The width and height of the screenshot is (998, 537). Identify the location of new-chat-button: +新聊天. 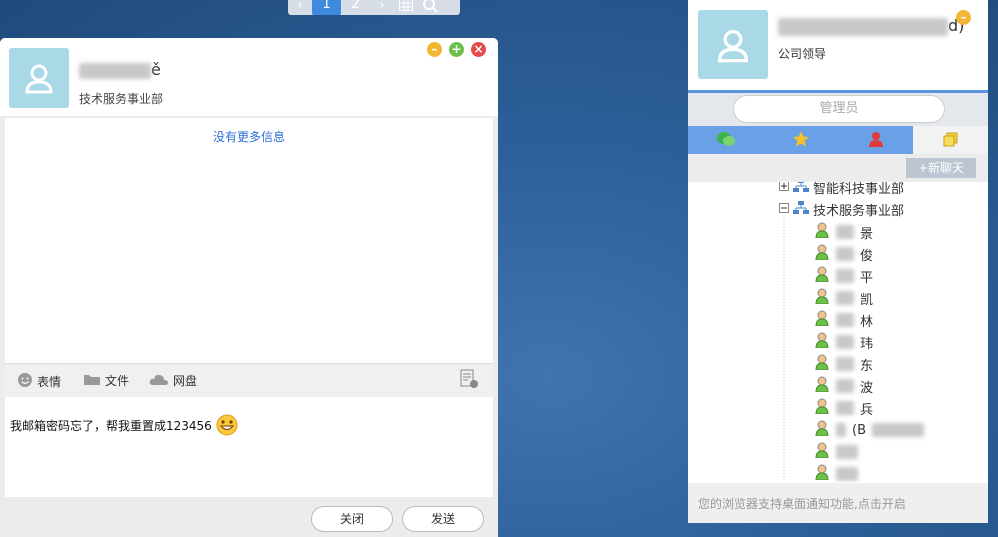
(941, 168).